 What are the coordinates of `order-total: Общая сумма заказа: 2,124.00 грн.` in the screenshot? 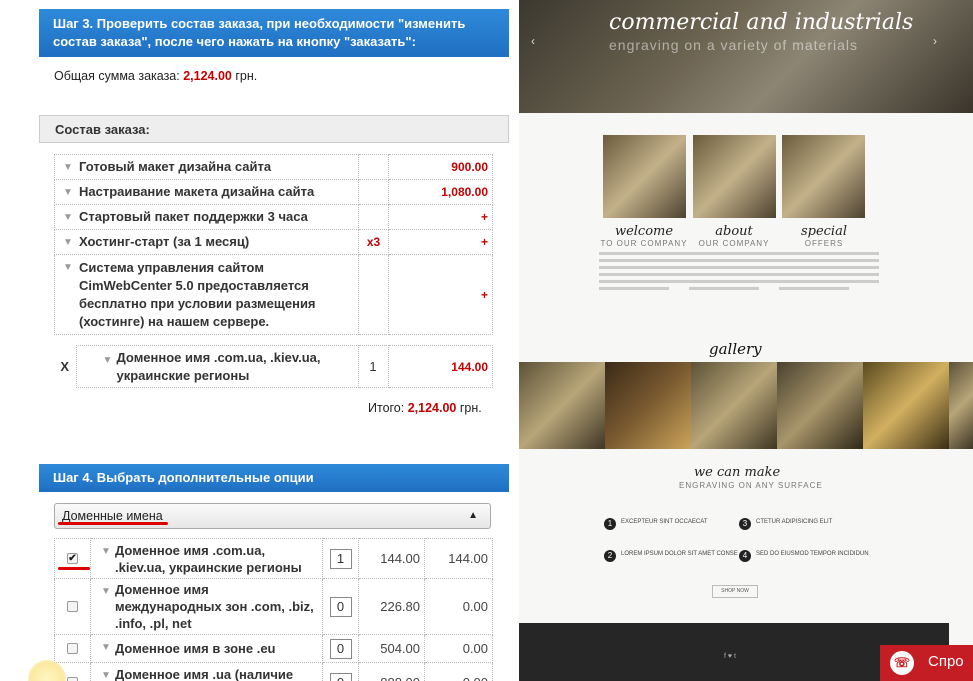 It's located at (155, 76).